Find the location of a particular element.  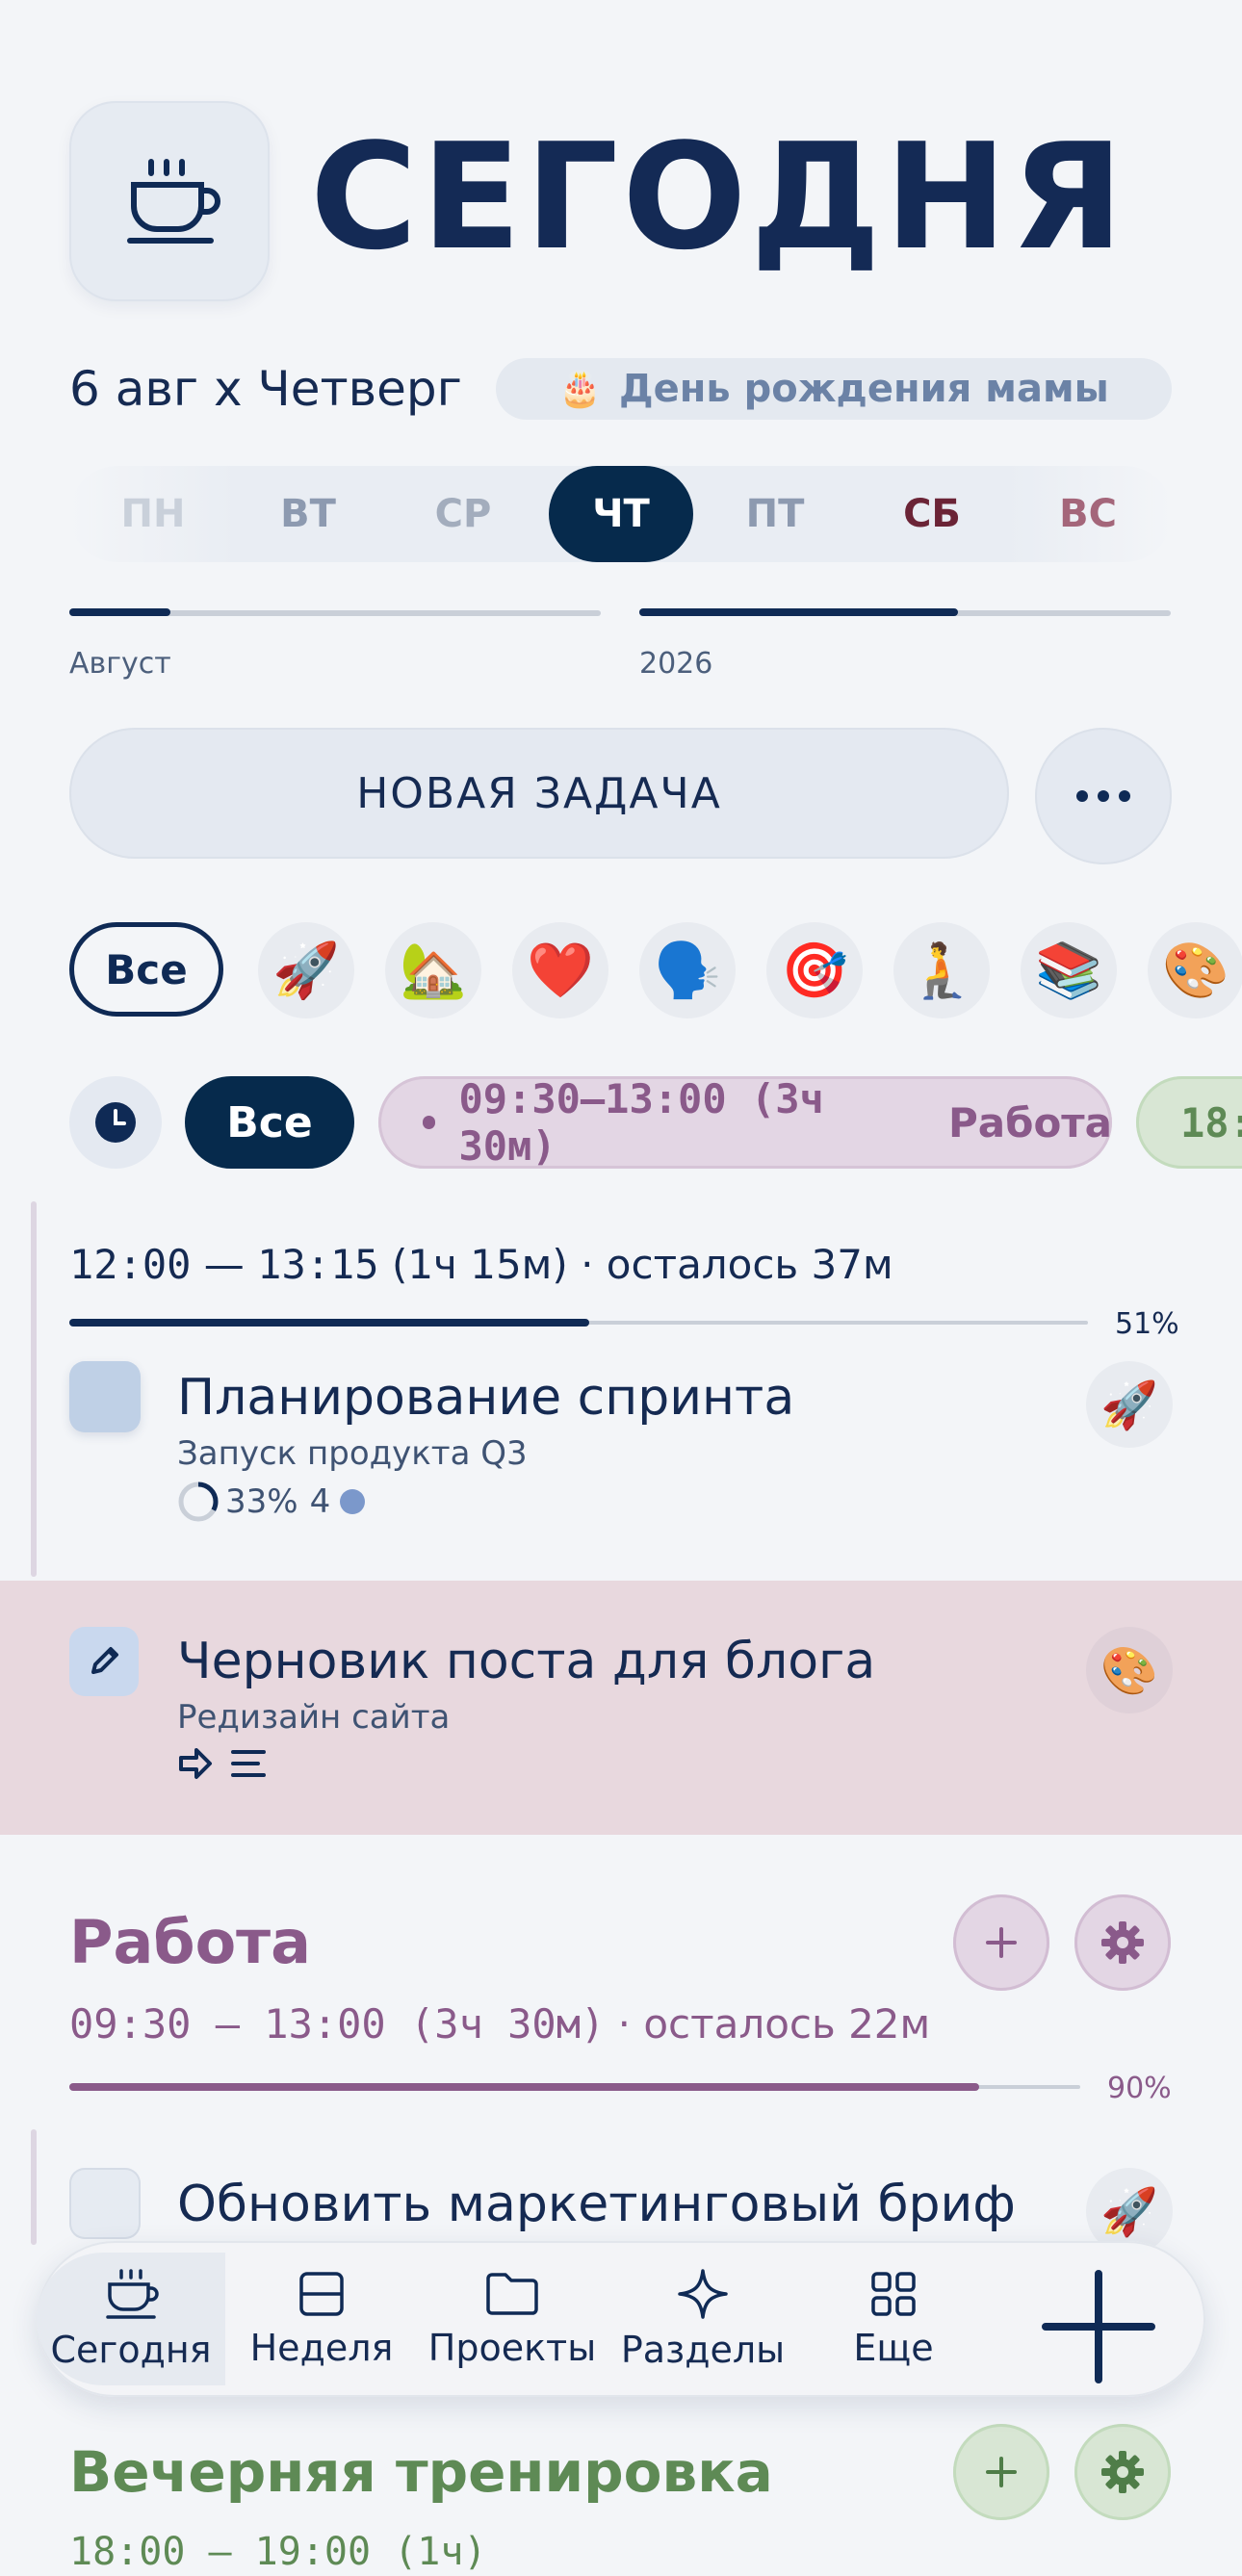

task-subtask-count: 4 is located at coordinates (320, 1502).